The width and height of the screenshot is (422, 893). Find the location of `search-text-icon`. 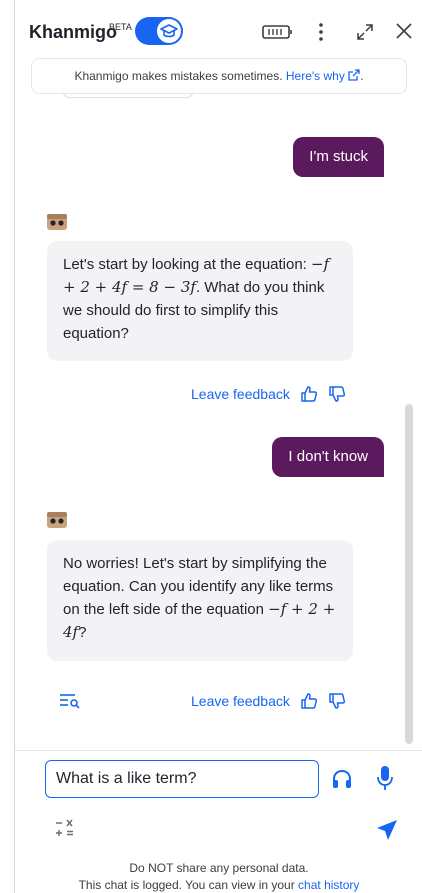

search-text-icon is located at coordinates (70, 701).